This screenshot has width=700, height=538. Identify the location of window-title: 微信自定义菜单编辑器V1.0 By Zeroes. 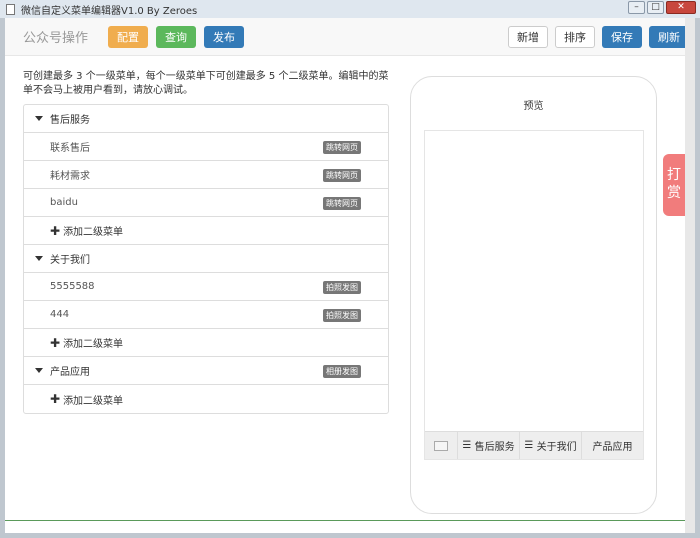
(109, 11).